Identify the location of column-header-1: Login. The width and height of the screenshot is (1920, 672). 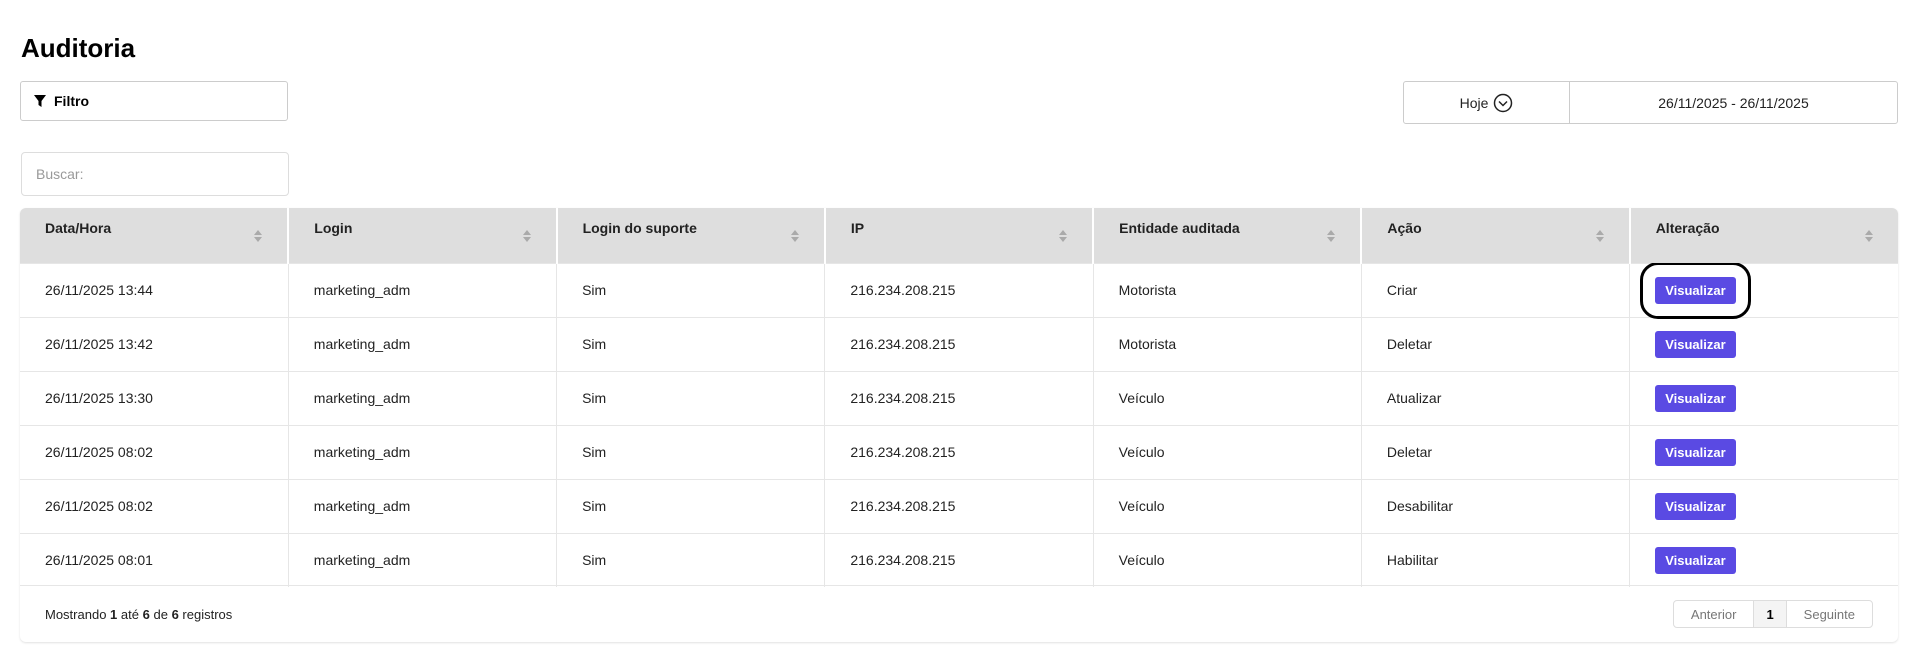
(423, 235).